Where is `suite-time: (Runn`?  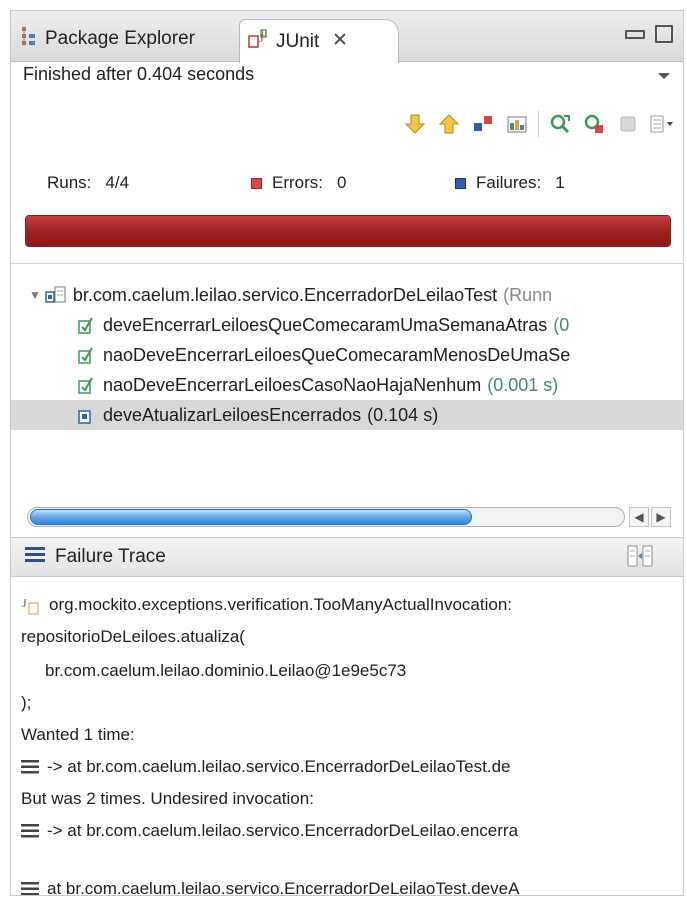
suite-time: (Runn is located at coordinates (528, 294).